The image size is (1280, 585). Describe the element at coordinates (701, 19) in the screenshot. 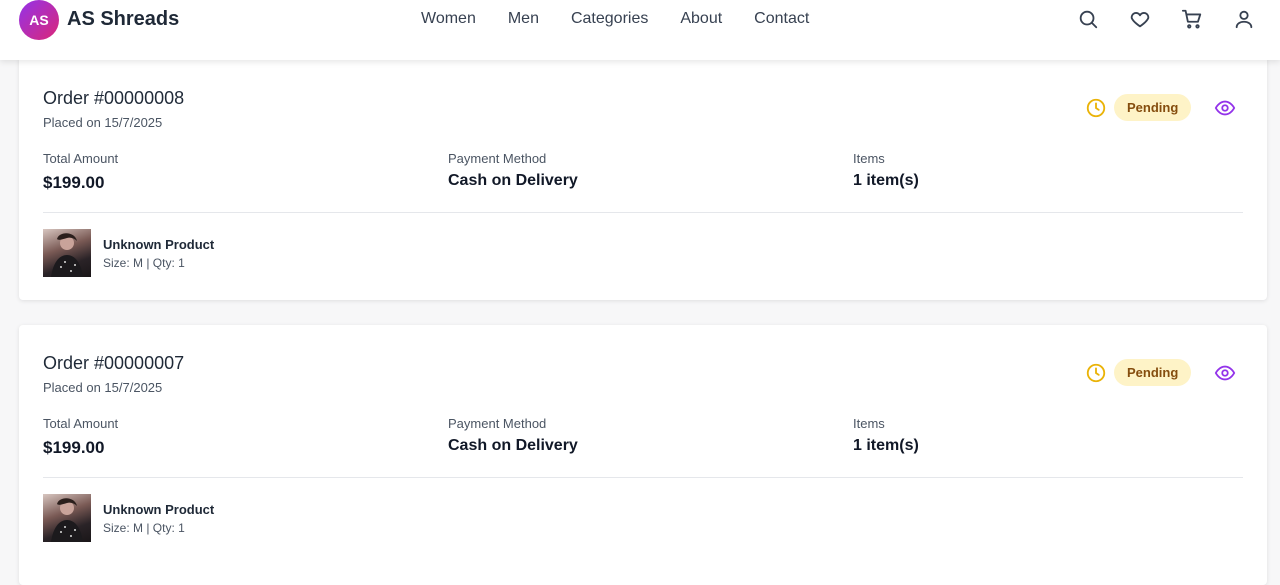

I see `nav-link-about: About` at that location.